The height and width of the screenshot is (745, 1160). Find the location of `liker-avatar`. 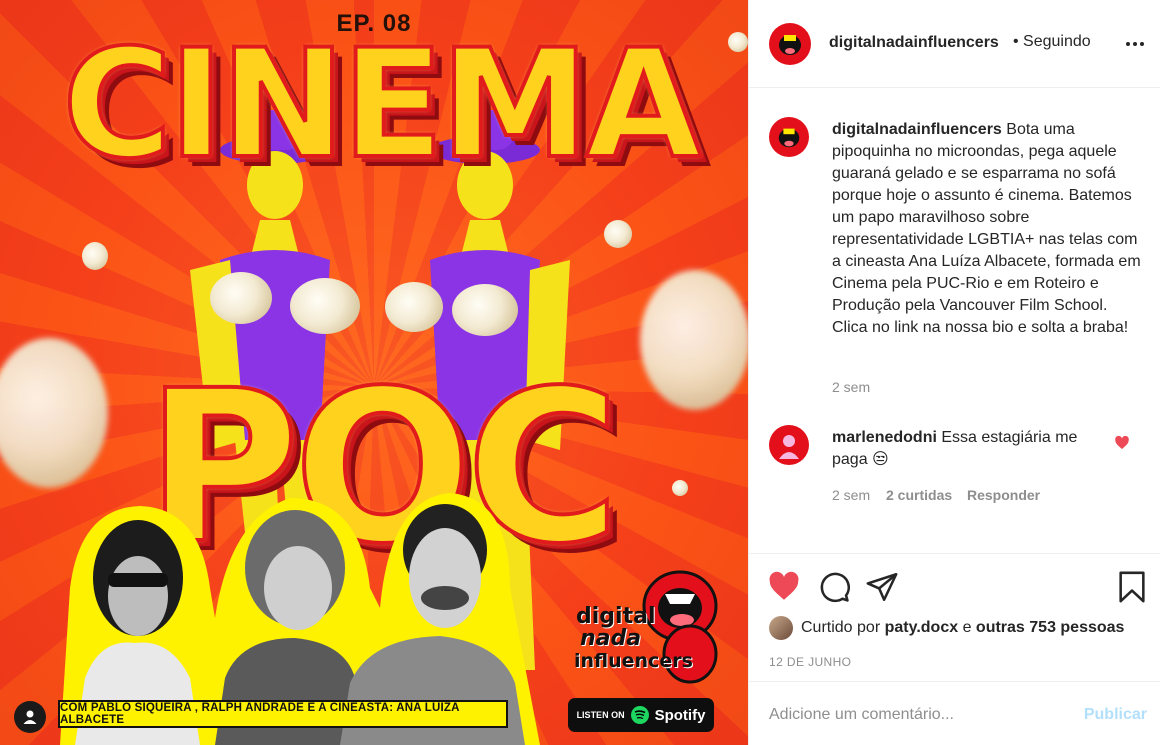

liker-avatar is located at coordinates (781, 628).